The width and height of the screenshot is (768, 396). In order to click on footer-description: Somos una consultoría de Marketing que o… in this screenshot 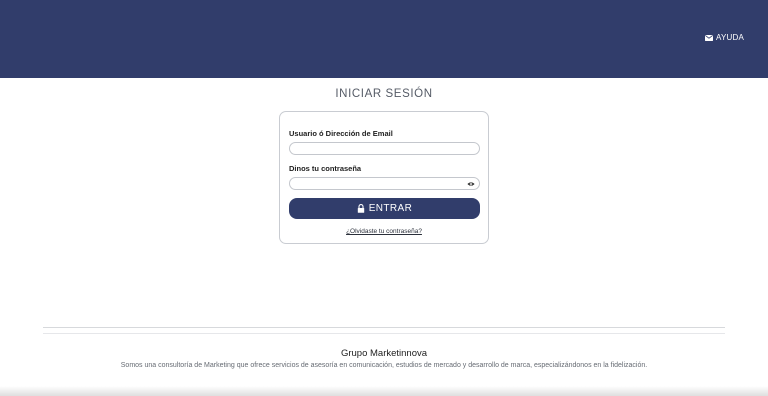, I will do `click(384, 365)`.